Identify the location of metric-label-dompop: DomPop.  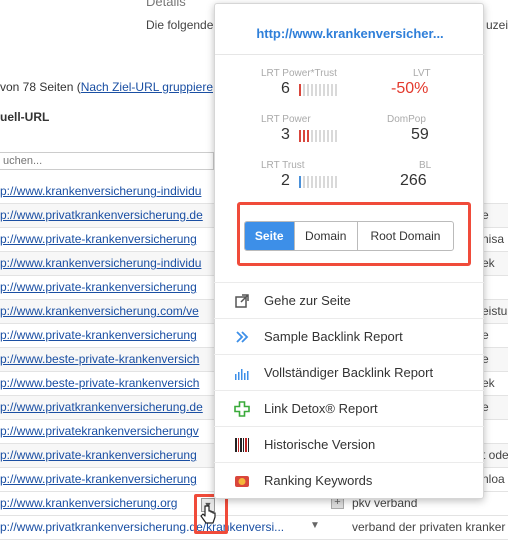
(406, 119).